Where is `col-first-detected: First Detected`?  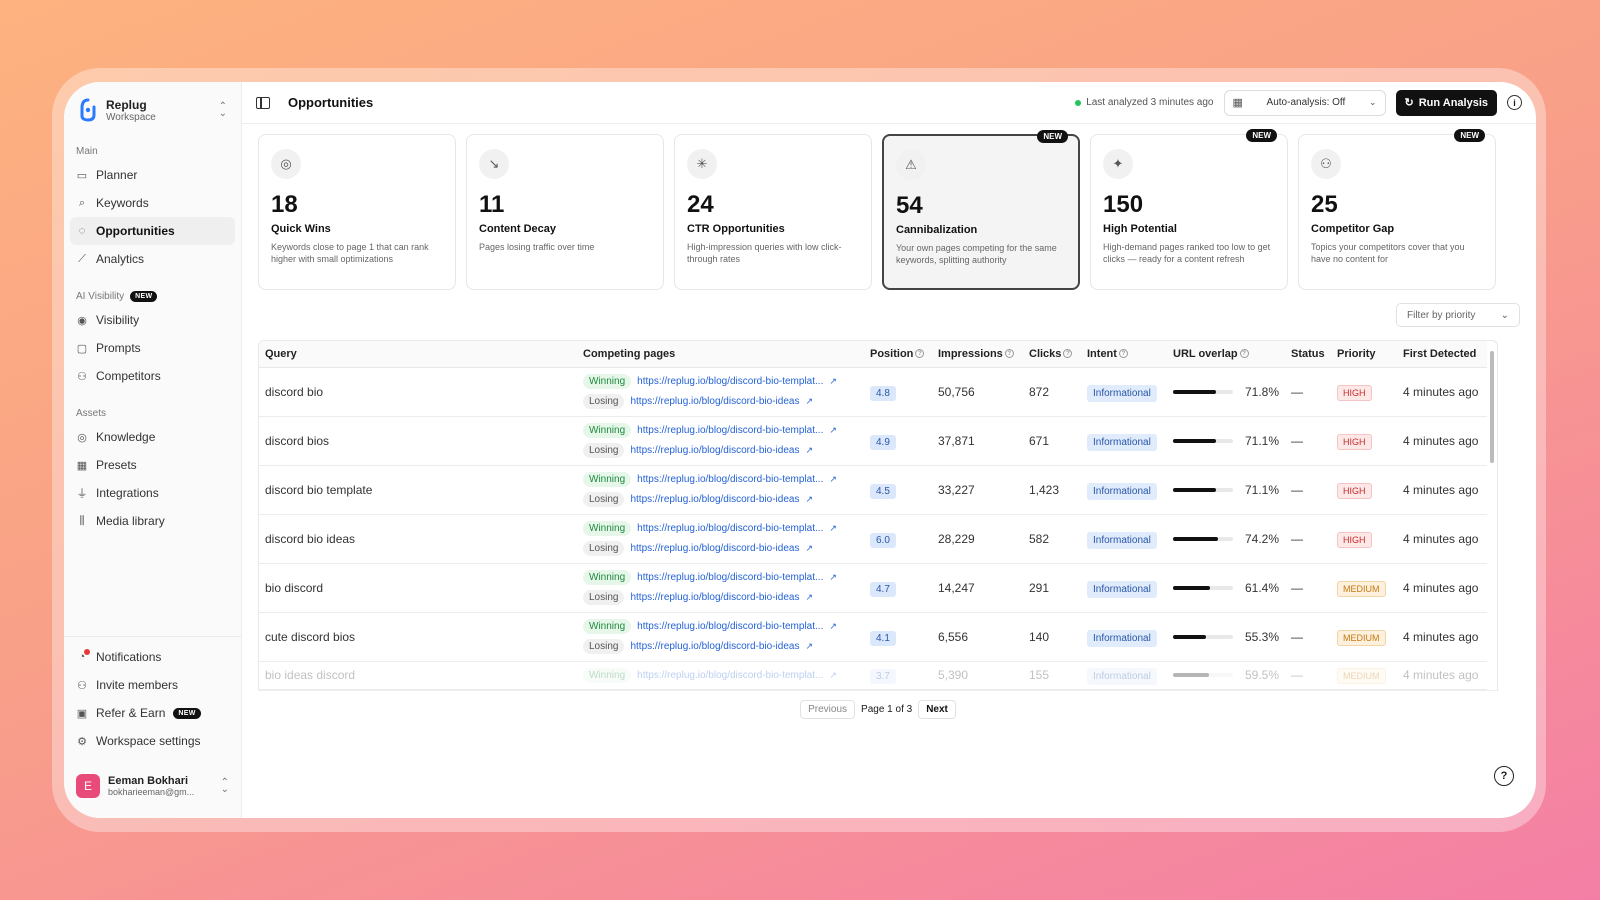 col-first-detected: First Detected is located at coordinates (1442, 354).